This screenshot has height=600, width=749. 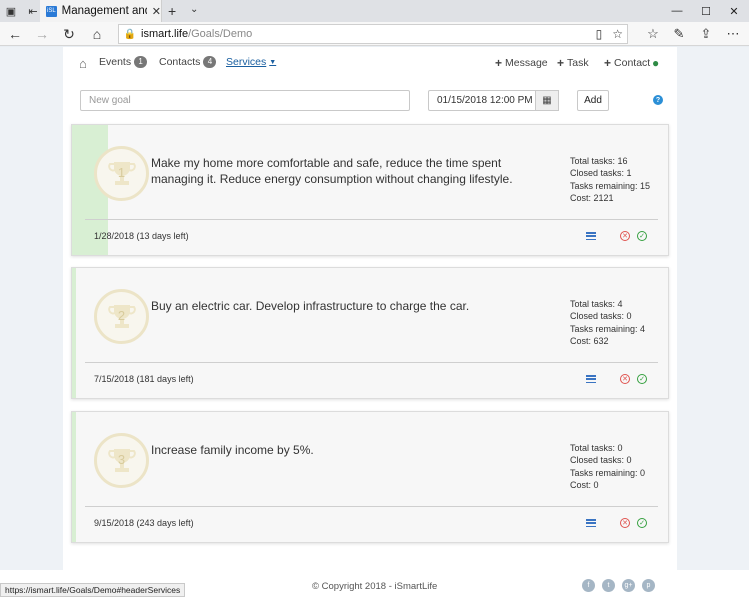 I want to click on new-tab-icon: +, so click(x=172, y=11).